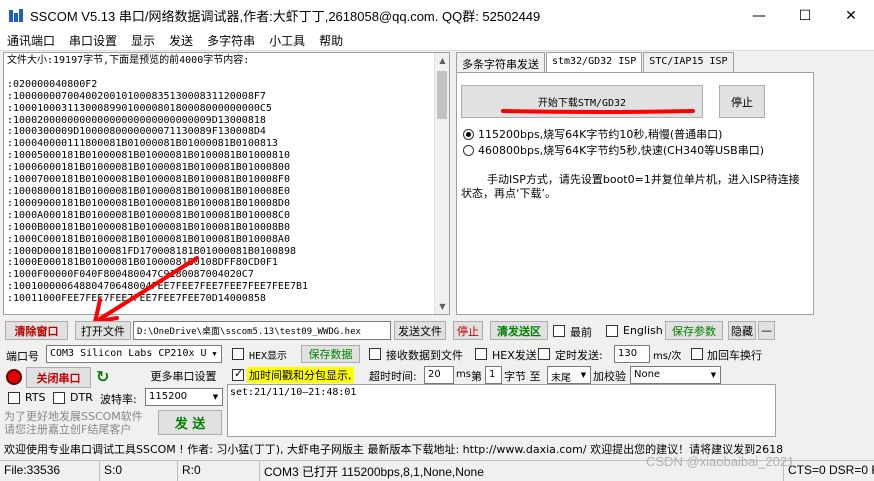 This screenshot has width=874, height=481. What do you see at coordinates (181, 40) in the screenshot?
I see `menu-send: 发送` at bounding box center [181, 40].